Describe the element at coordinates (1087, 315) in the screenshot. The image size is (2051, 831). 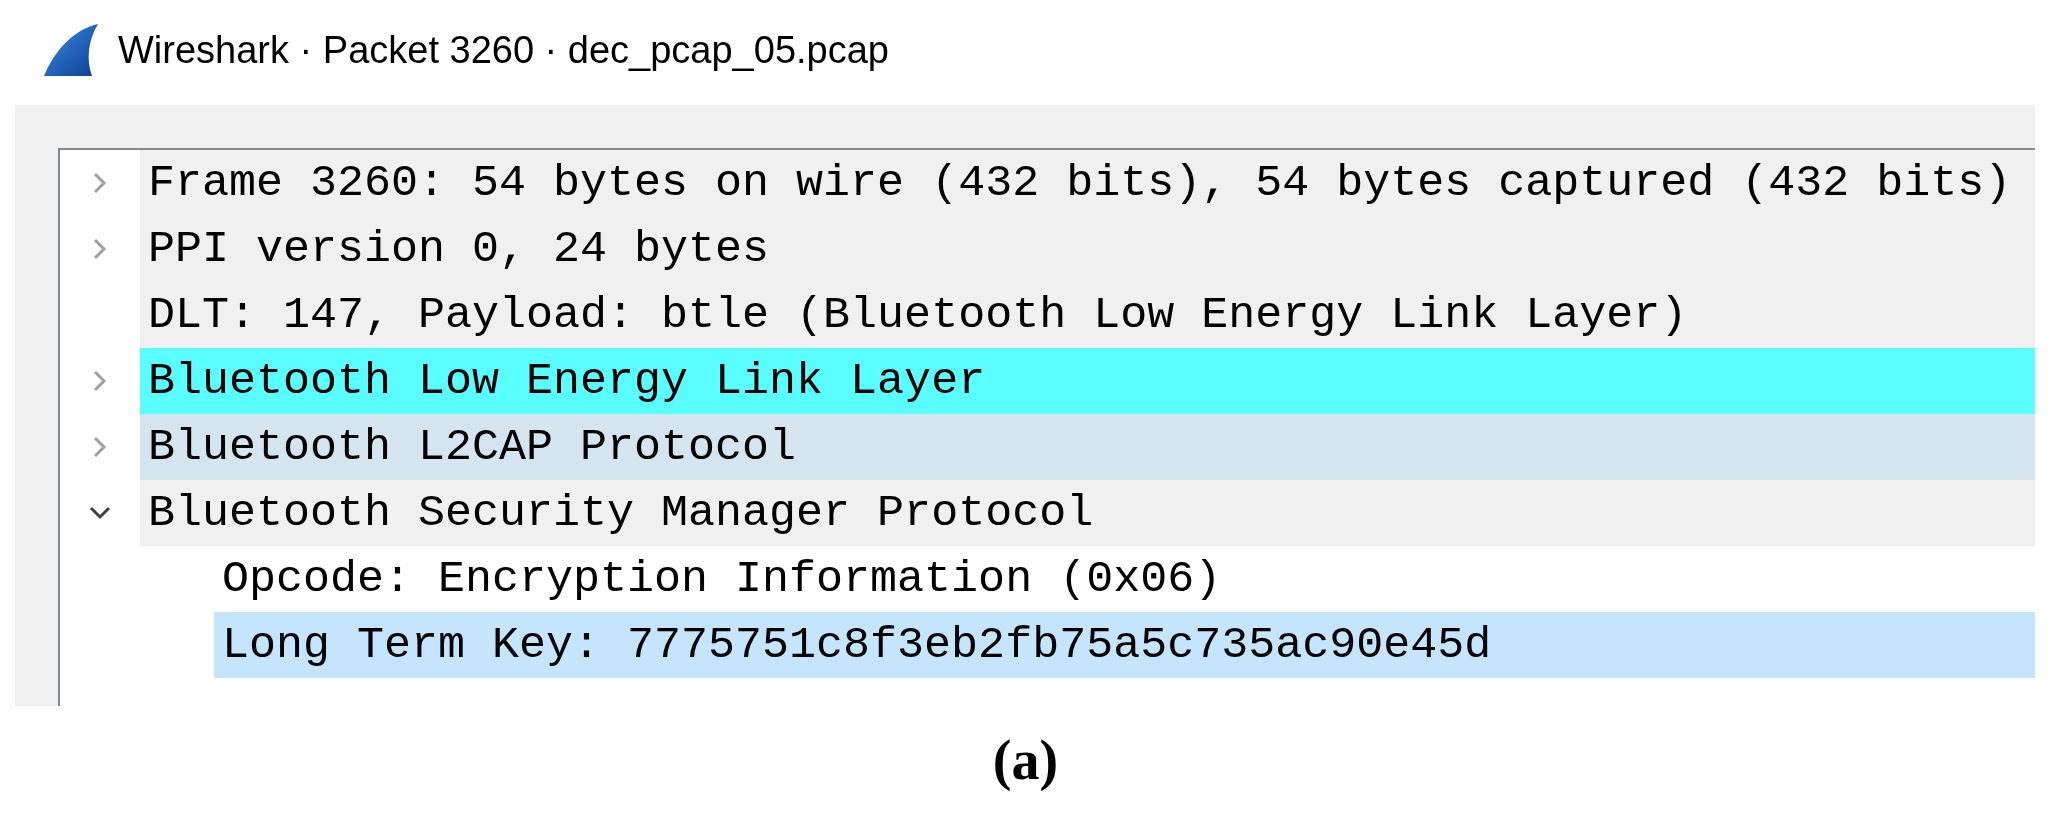
I see `tree-item: DLT: 147, Payload: btle (Bluetooth Low Energy Link Layer)` at that location.